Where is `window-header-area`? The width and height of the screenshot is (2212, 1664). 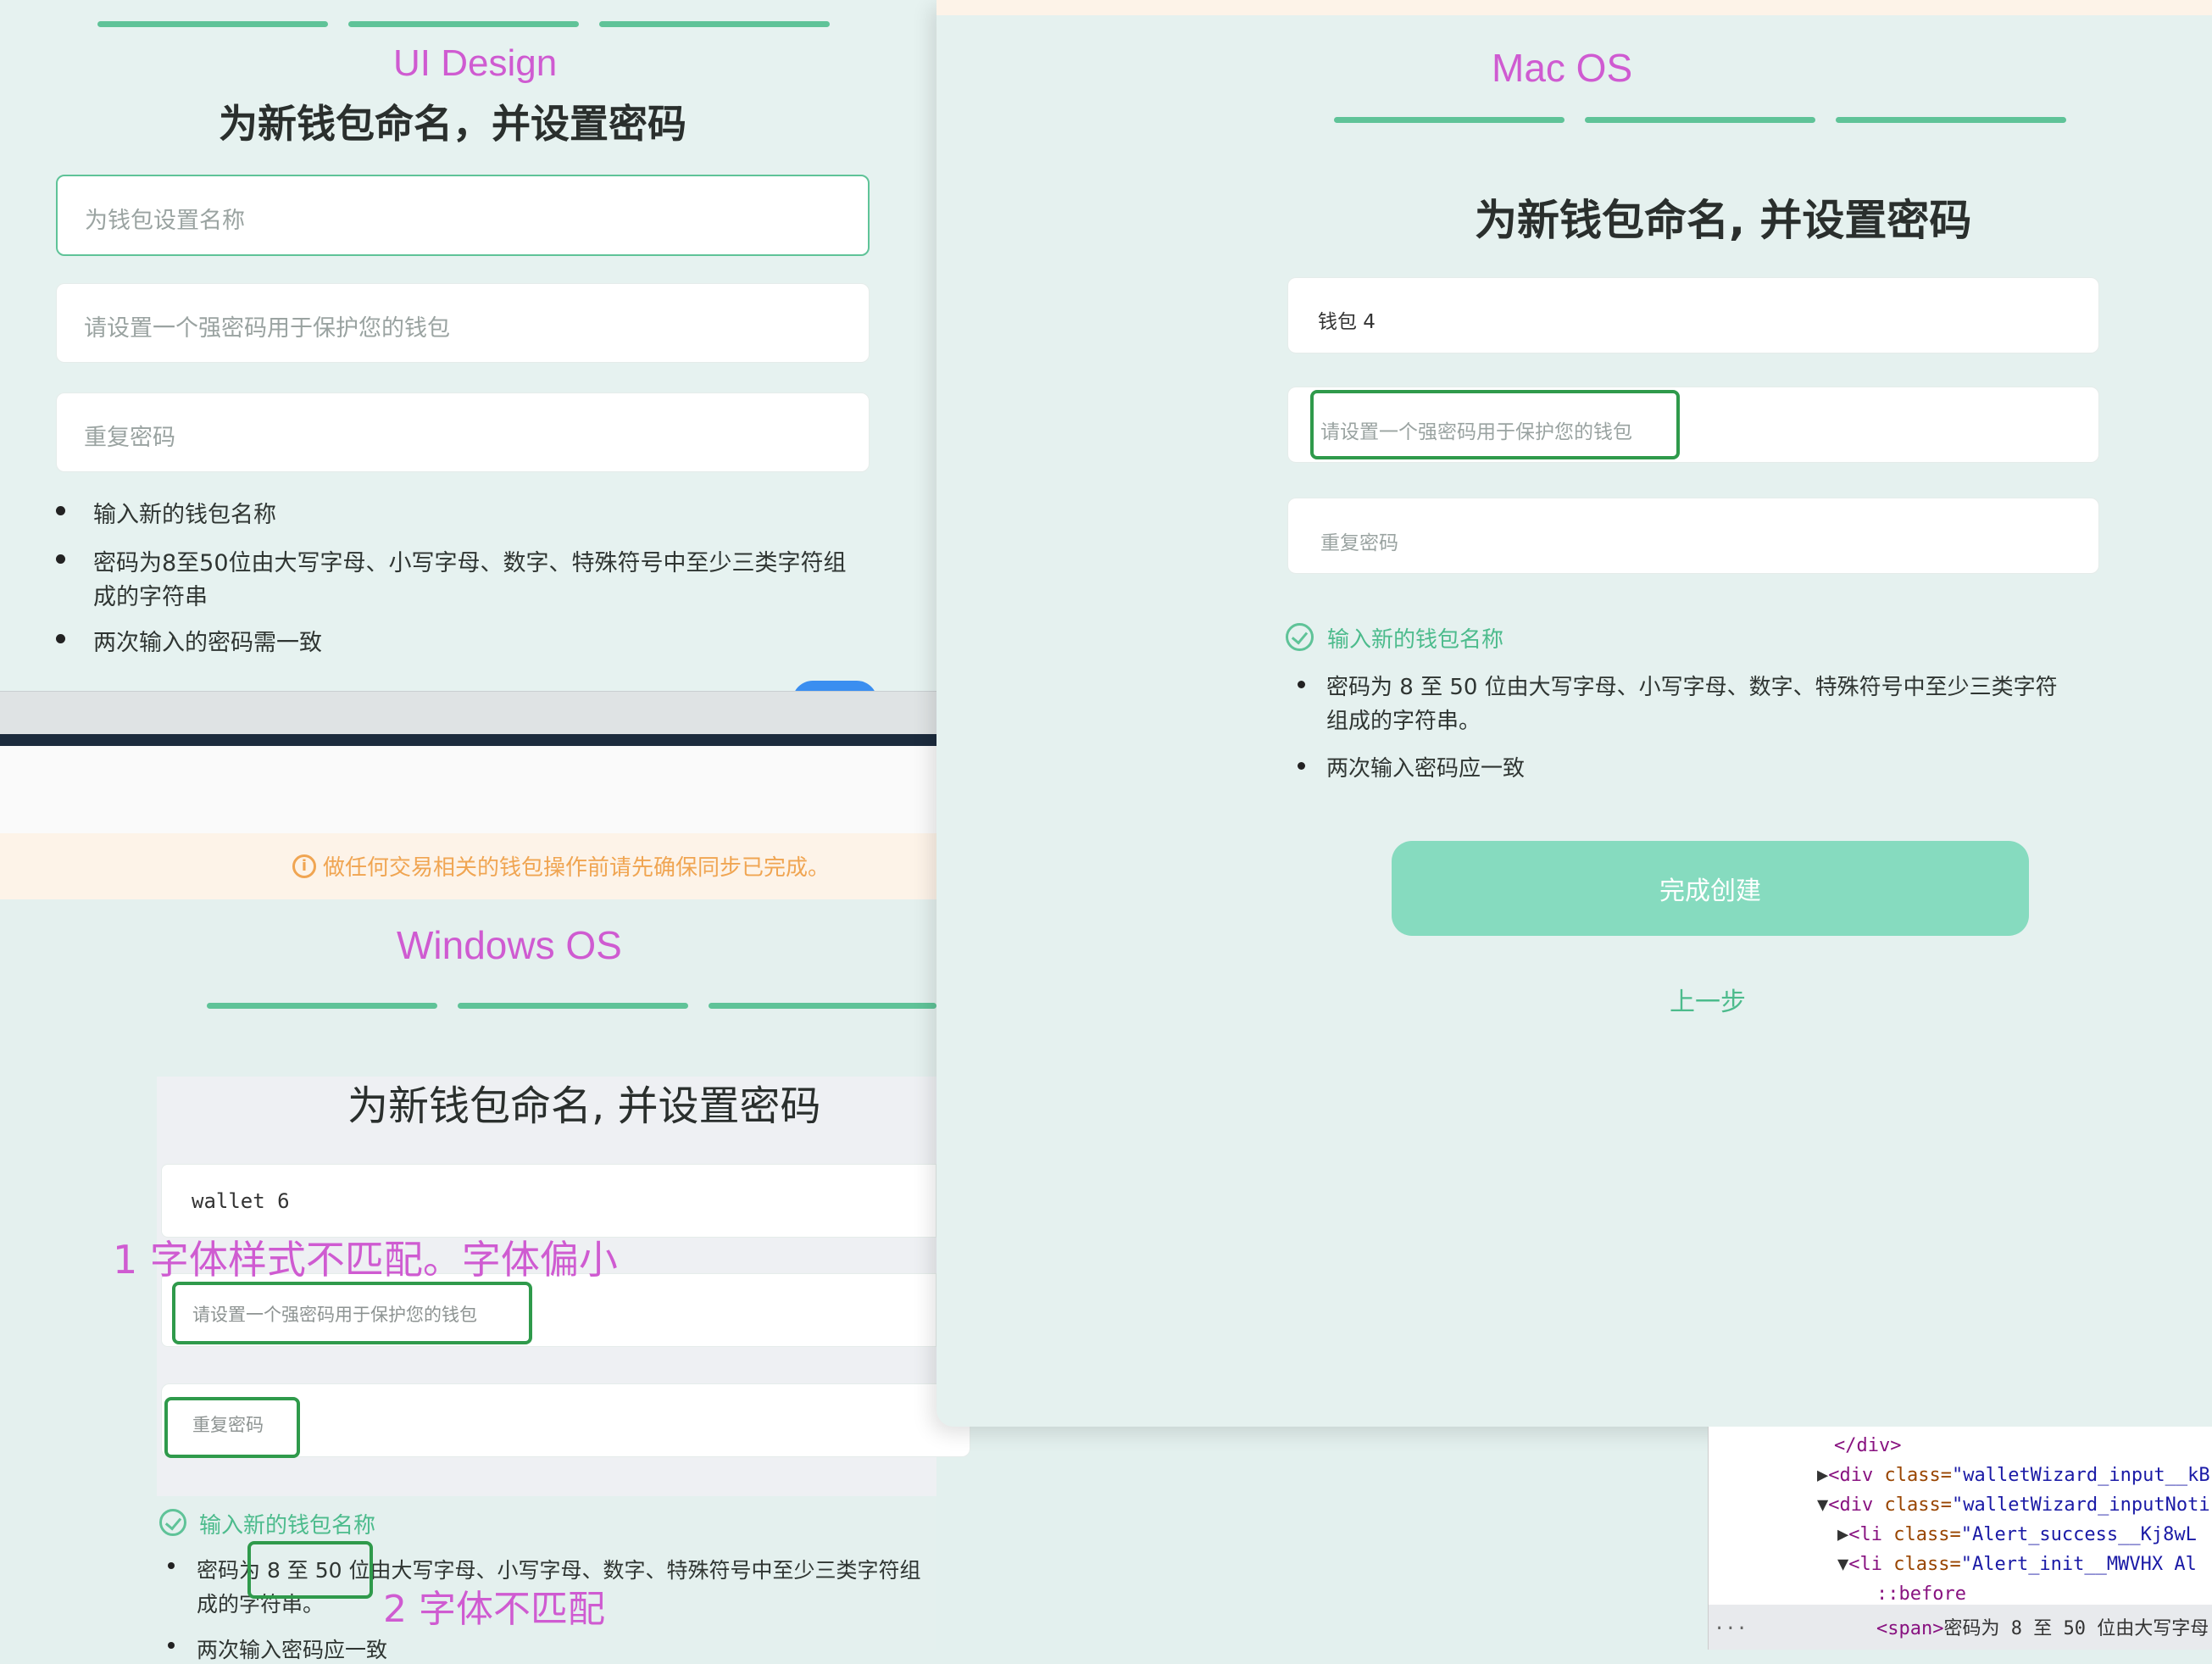 window-header-area is located at coordinates (468, 789).